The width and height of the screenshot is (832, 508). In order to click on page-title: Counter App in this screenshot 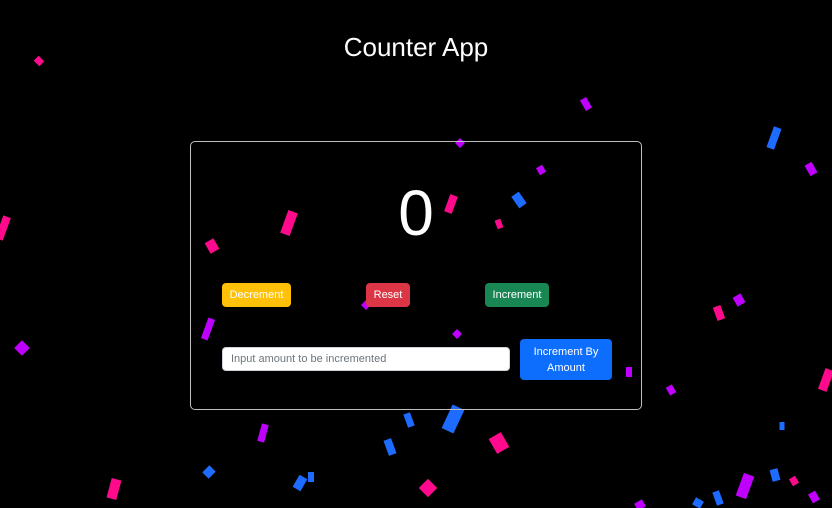, I will do `click(416, 47)`.